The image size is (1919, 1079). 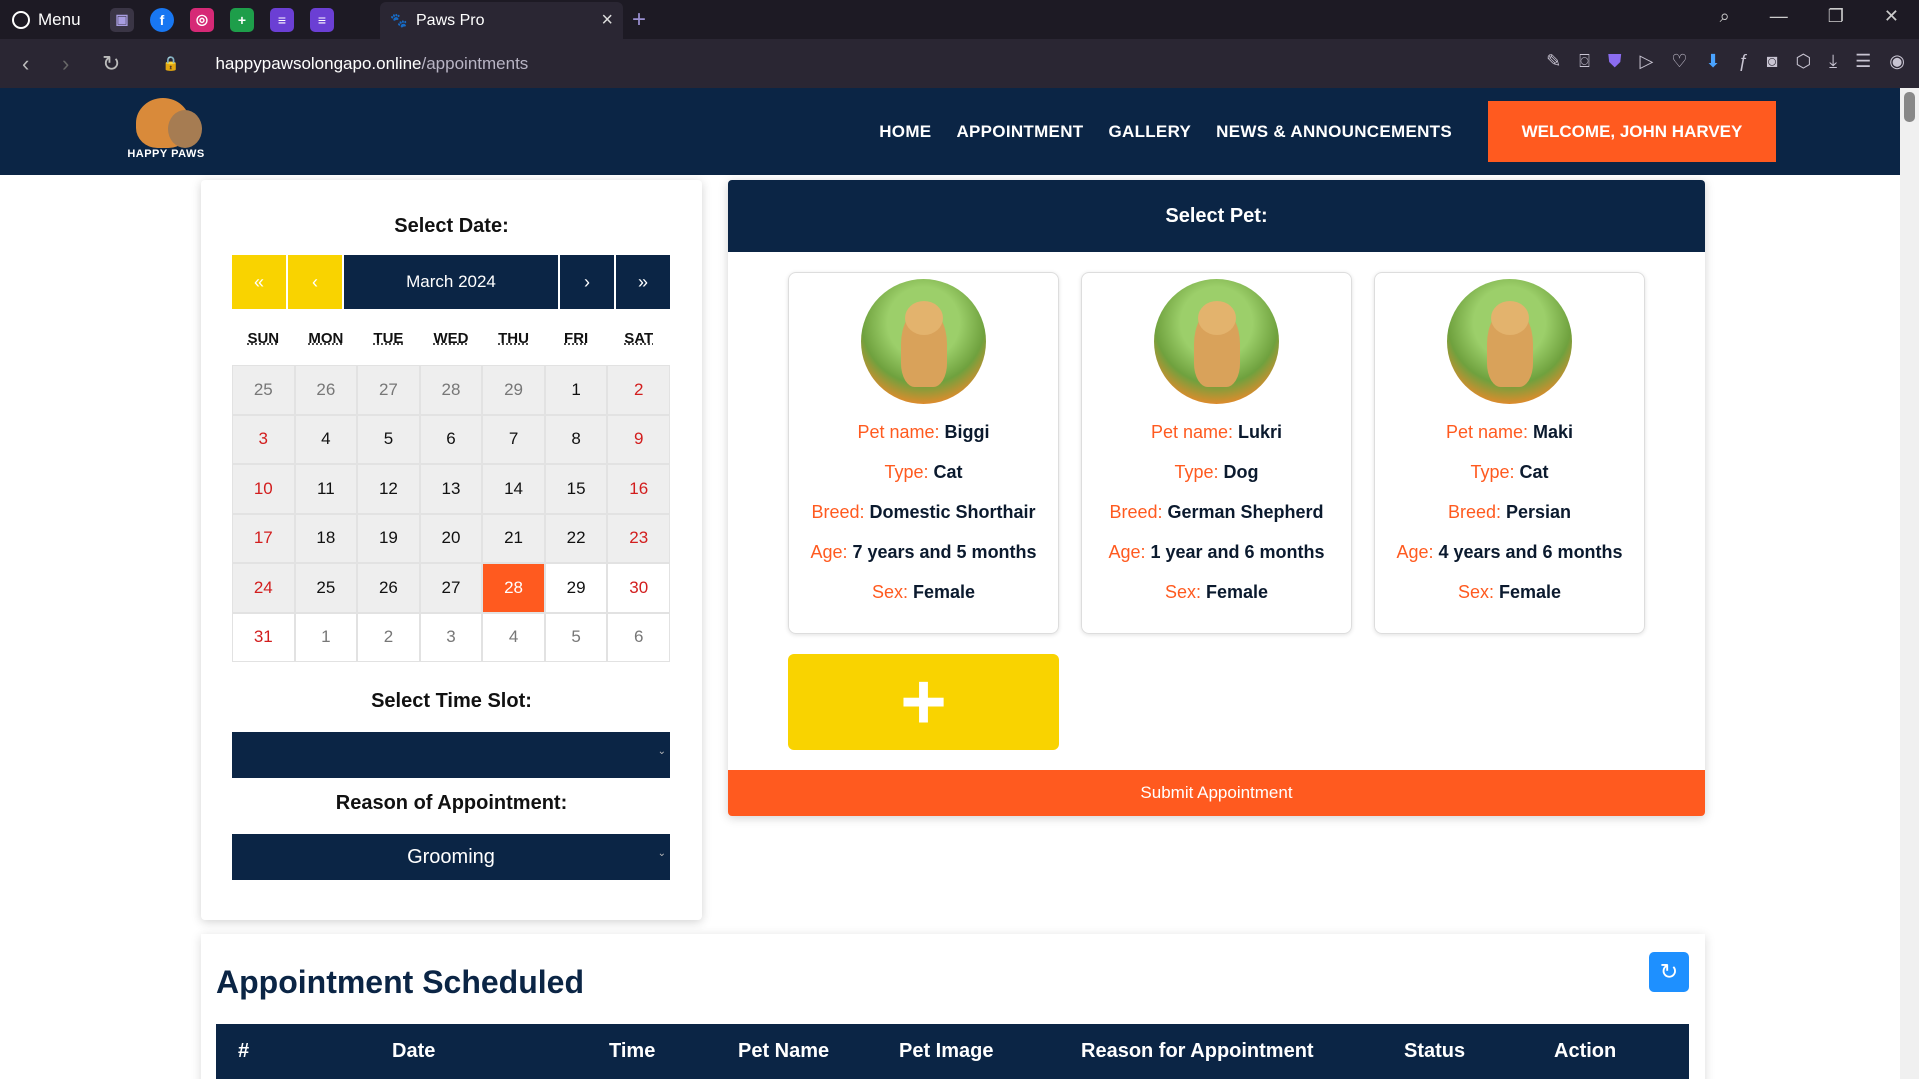 What do you see at coordinates (31, 64) in the screenshot?
I see `back-icon: ‹` at bounding box center [31, 64].